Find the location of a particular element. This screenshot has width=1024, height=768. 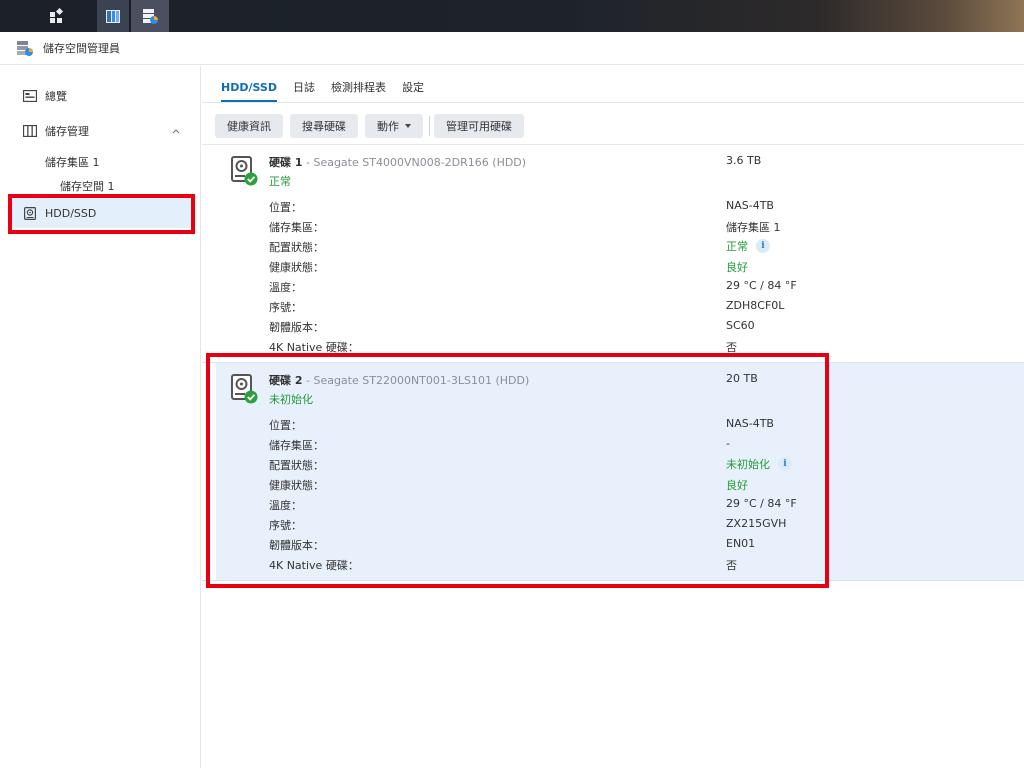

value-firmware: SC60 is located at coordinates (740, 325).